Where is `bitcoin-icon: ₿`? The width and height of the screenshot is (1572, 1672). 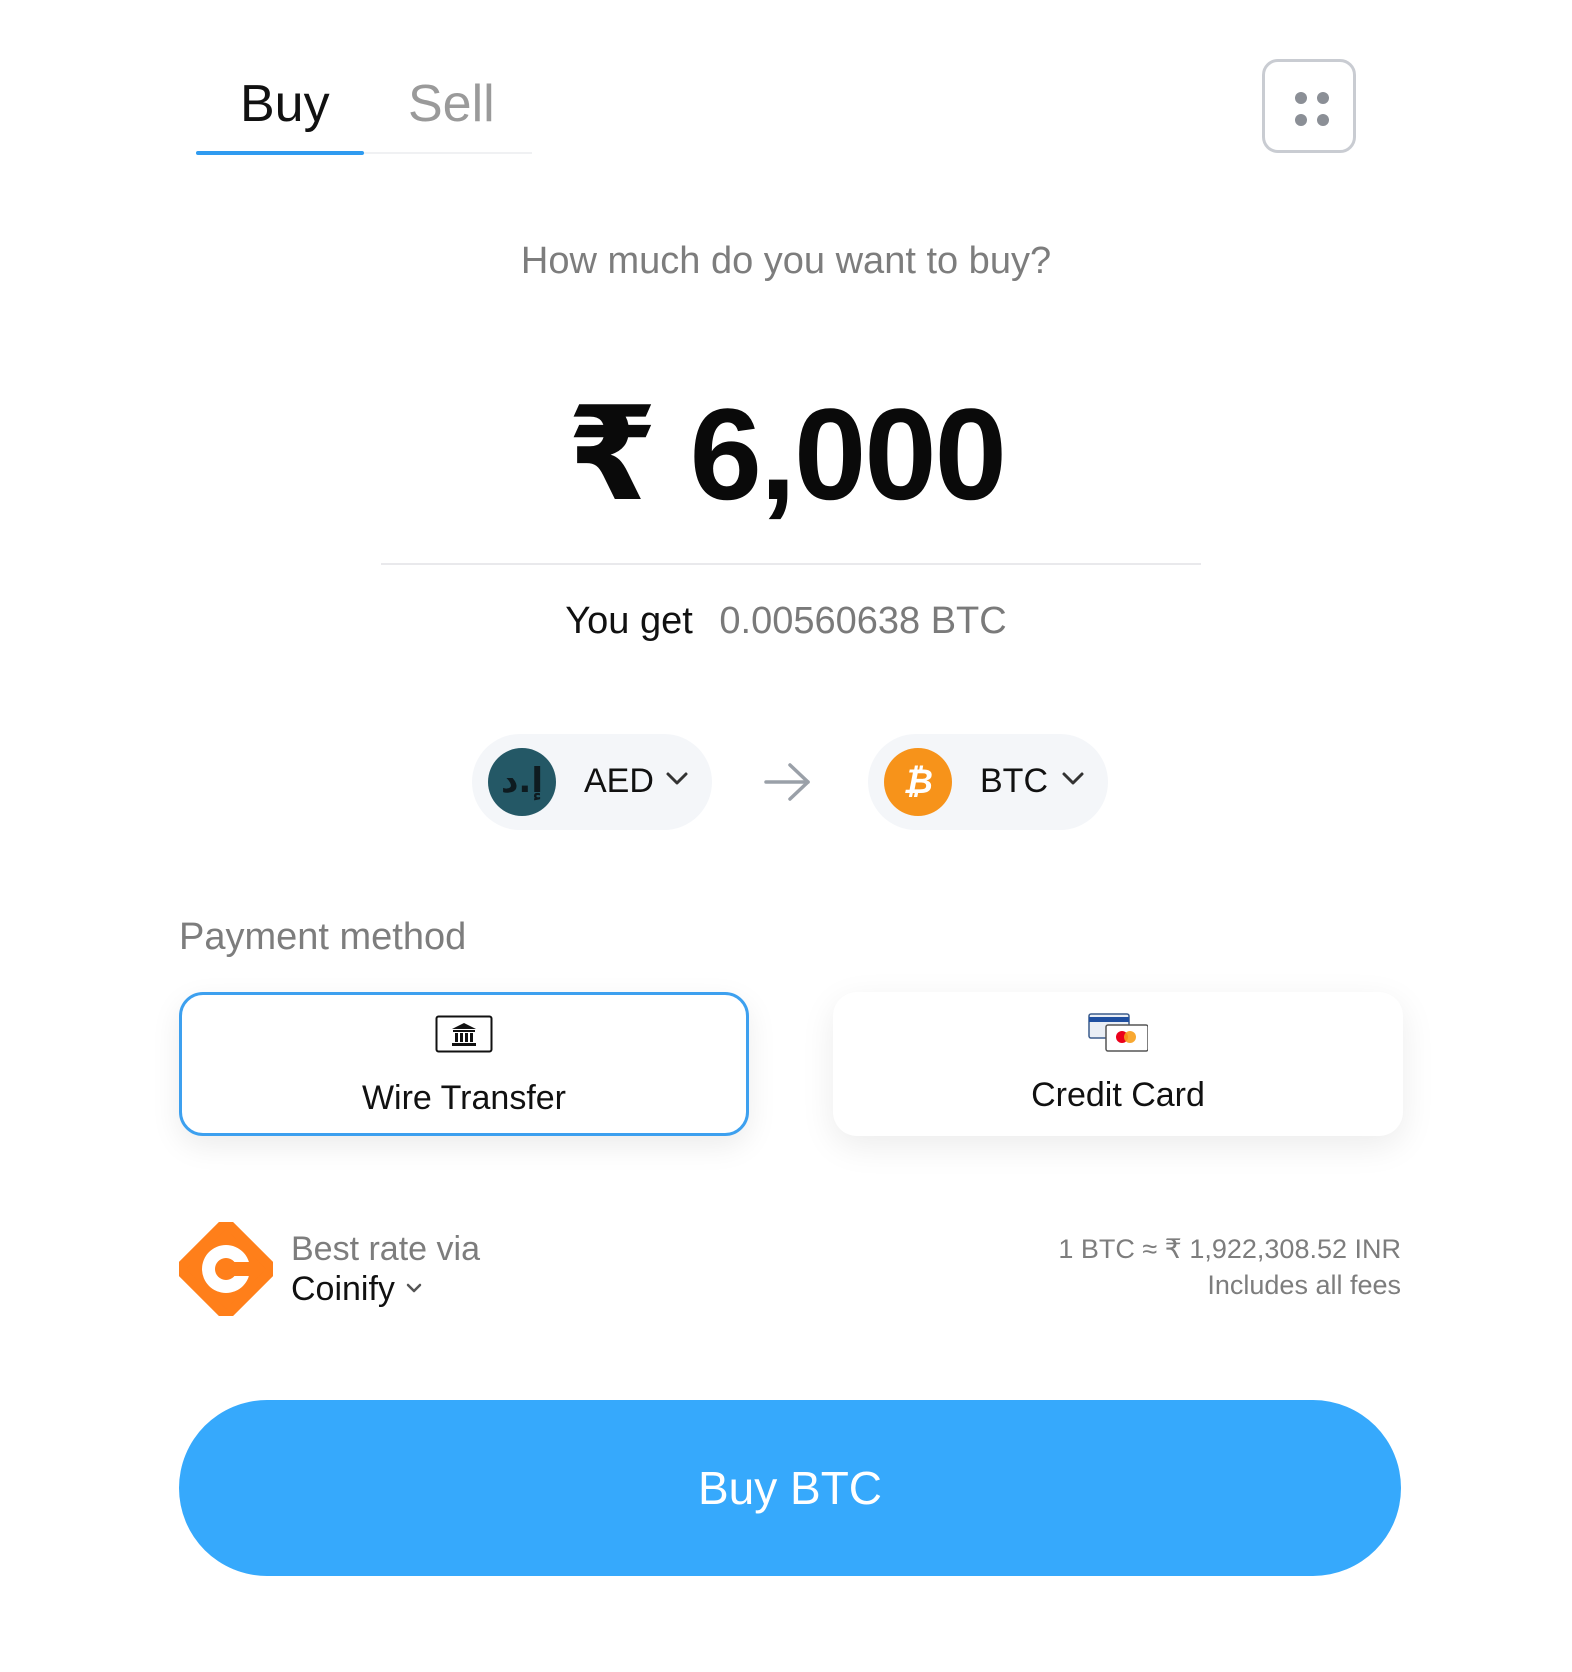 bitcoin-icon: ₿ is located at coordinates (918, 782).